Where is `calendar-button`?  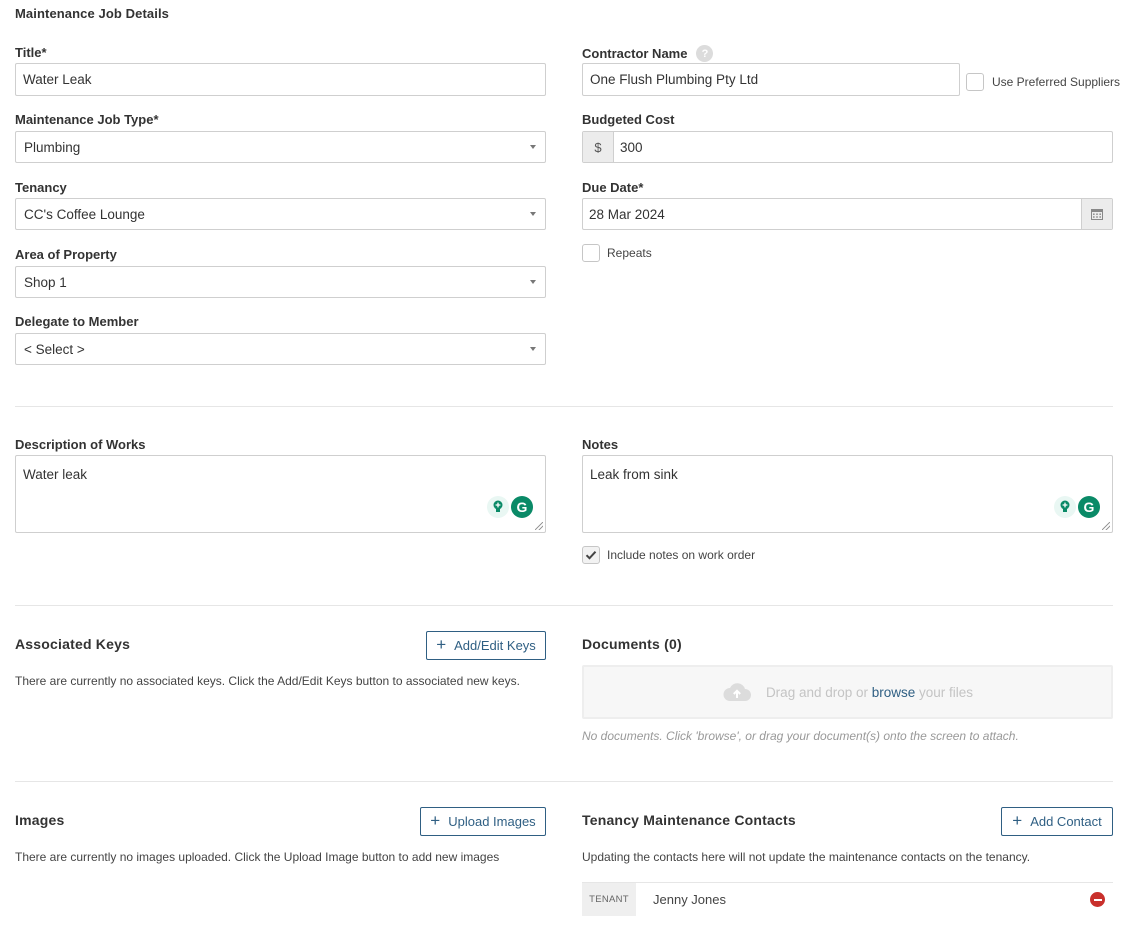 calendar-button is located at coordinates (1096, 214).